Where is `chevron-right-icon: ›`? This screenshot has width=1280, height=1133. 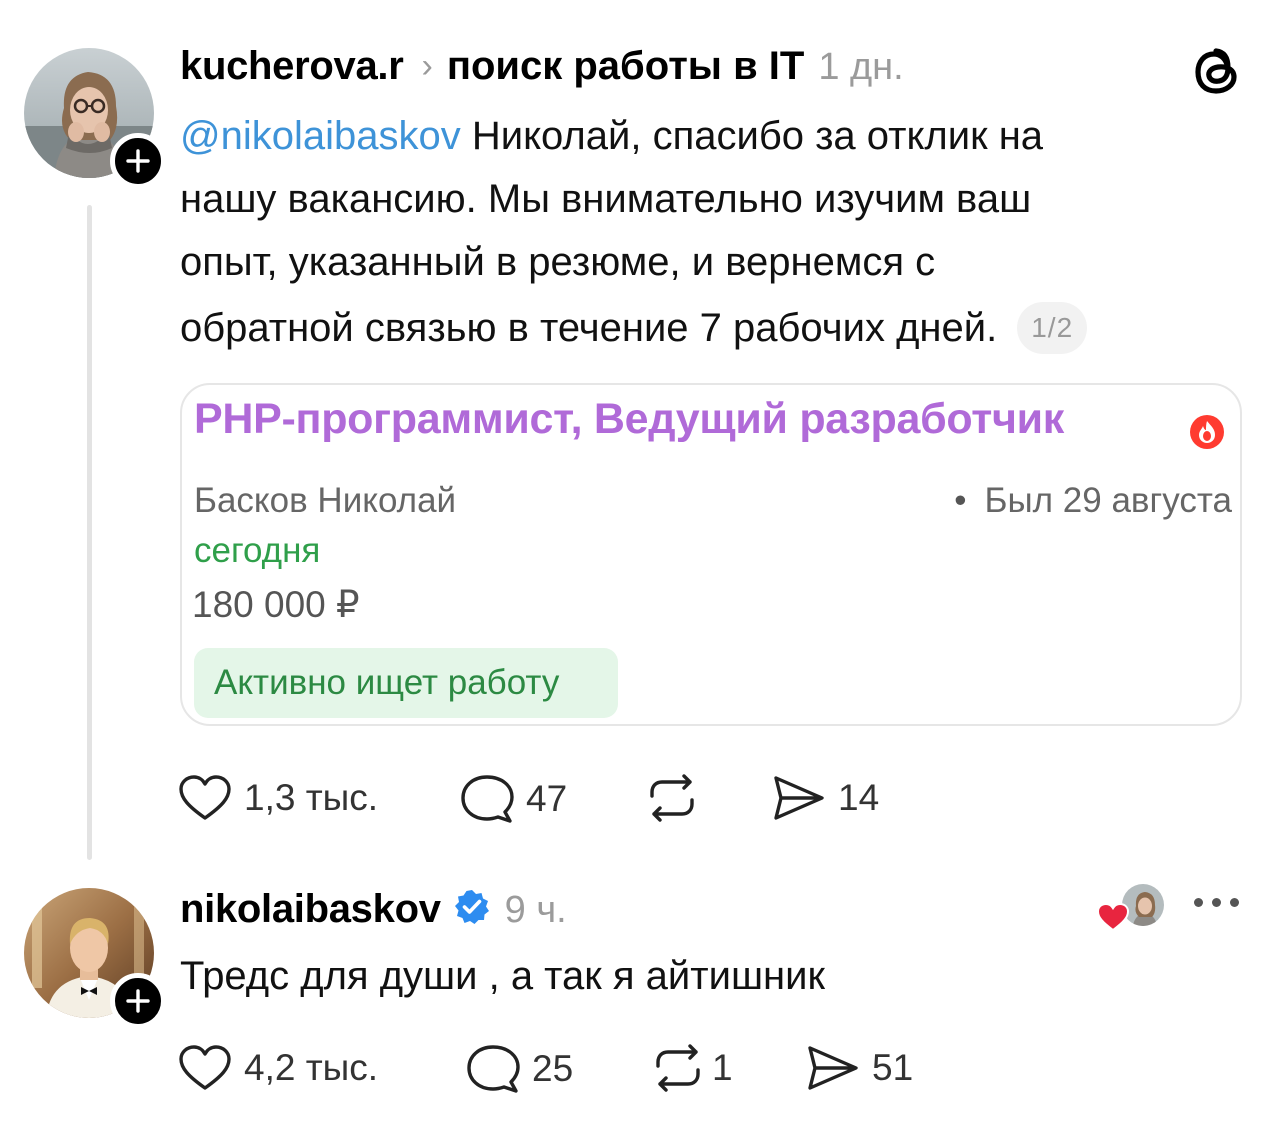 chevron-right-icon: › is located at coordinates (427, 66).